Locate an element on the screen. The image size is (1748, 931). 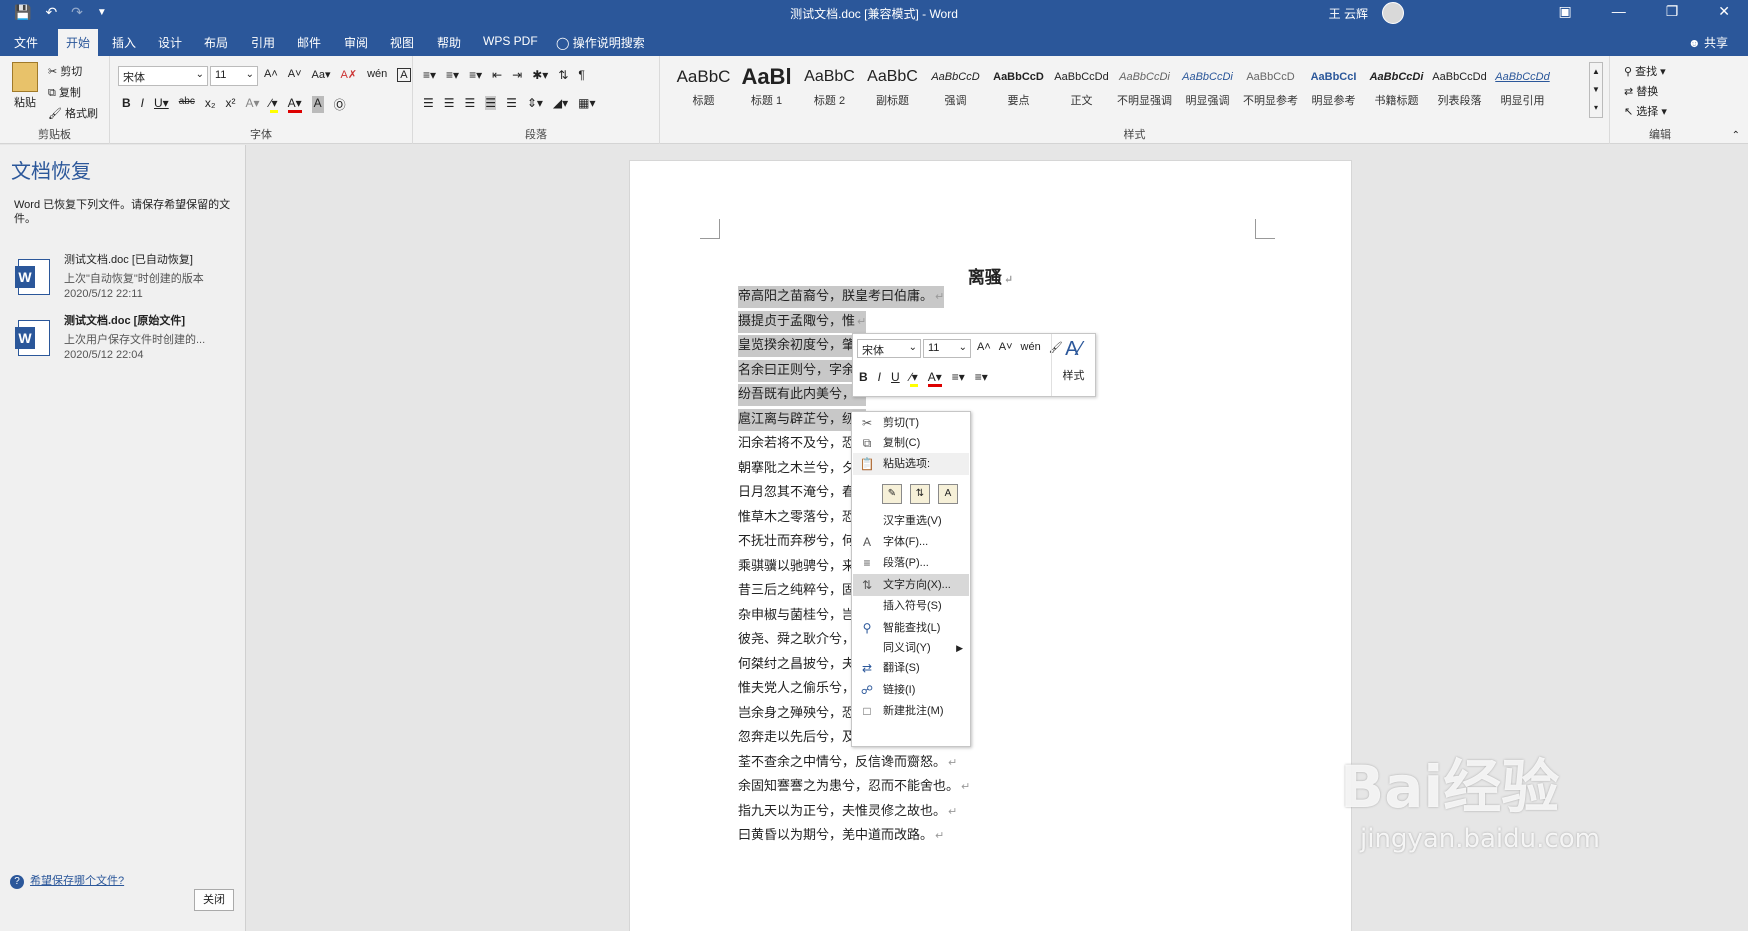
collapse-ribbon-icon: ⌃ is located at coordinates (1736, 135).